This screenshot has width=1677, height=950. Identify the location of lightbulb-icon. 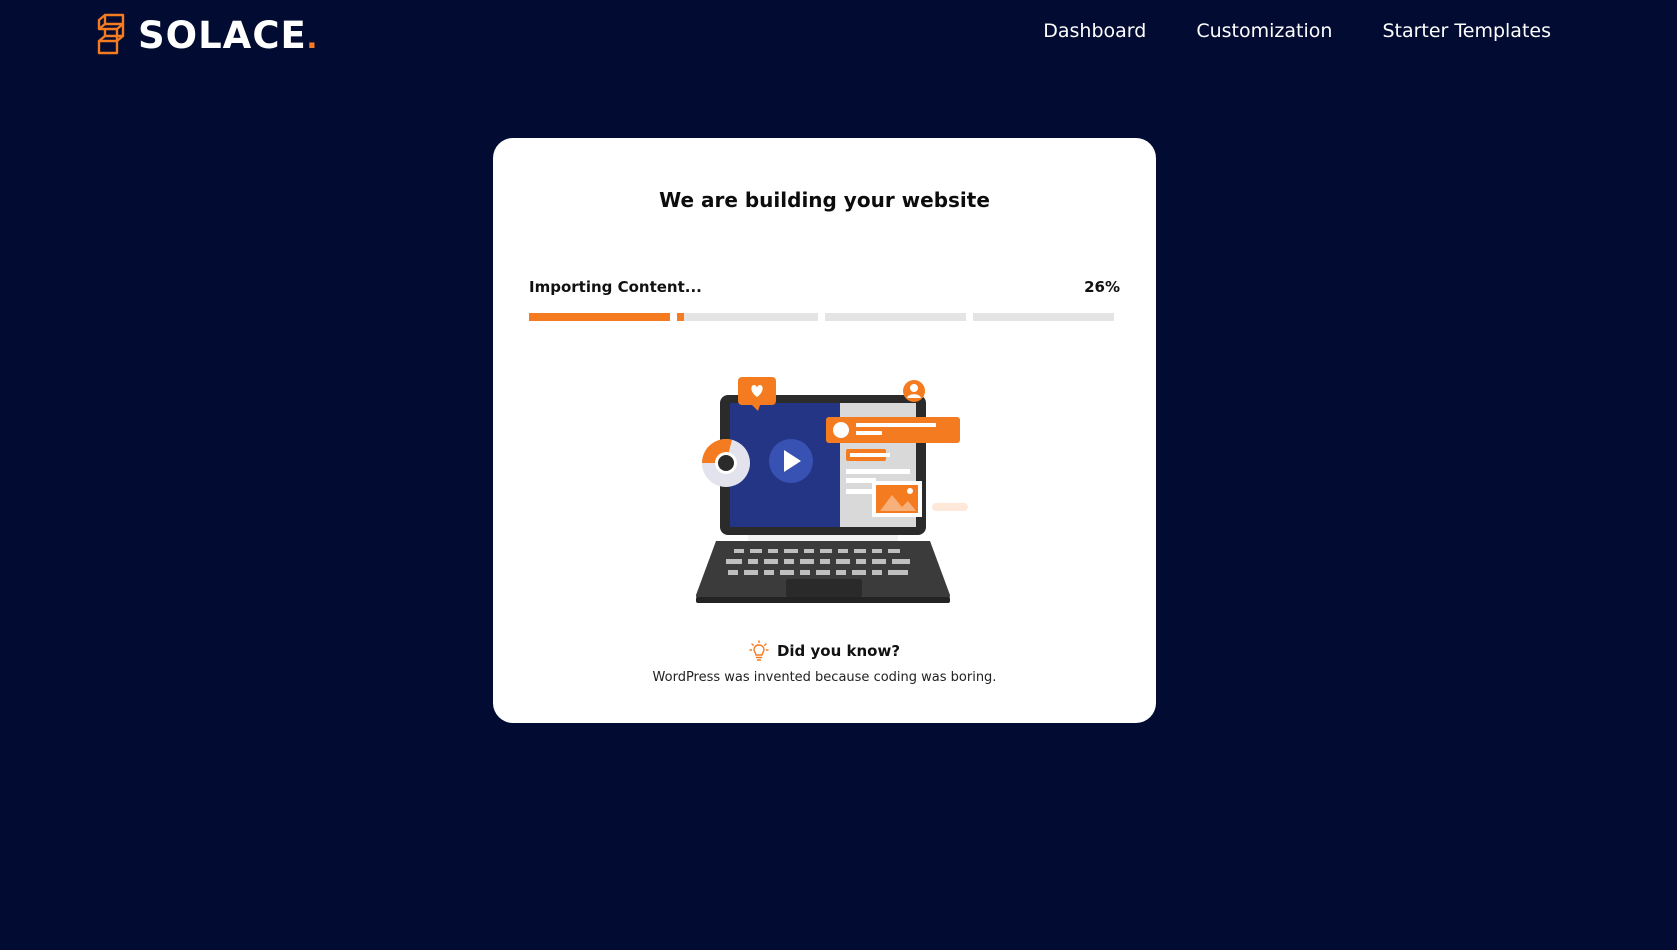
(759, 650).